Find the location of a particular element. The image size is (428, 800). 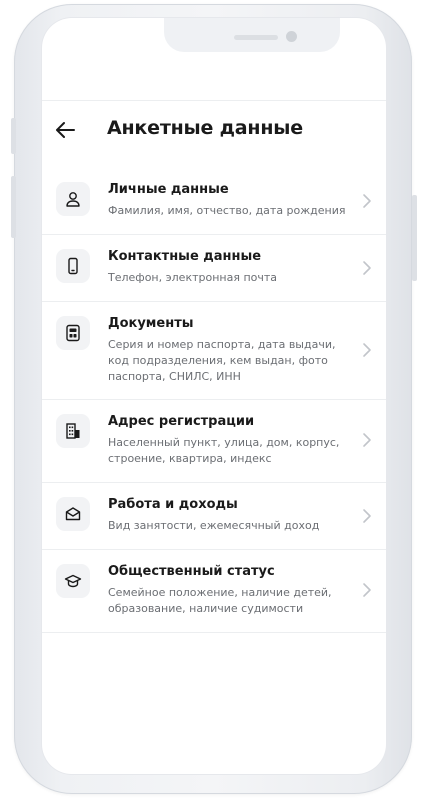

speaker-grille is located at coordinates (256, 37).